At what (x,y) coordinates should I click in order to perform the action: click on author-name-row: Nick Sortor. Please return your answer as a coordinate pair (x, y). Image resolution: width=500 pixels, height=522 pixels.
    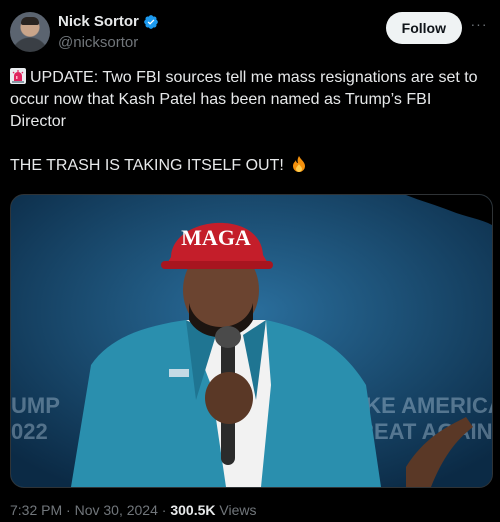
    Looking at the image, I should click on (108, 21).